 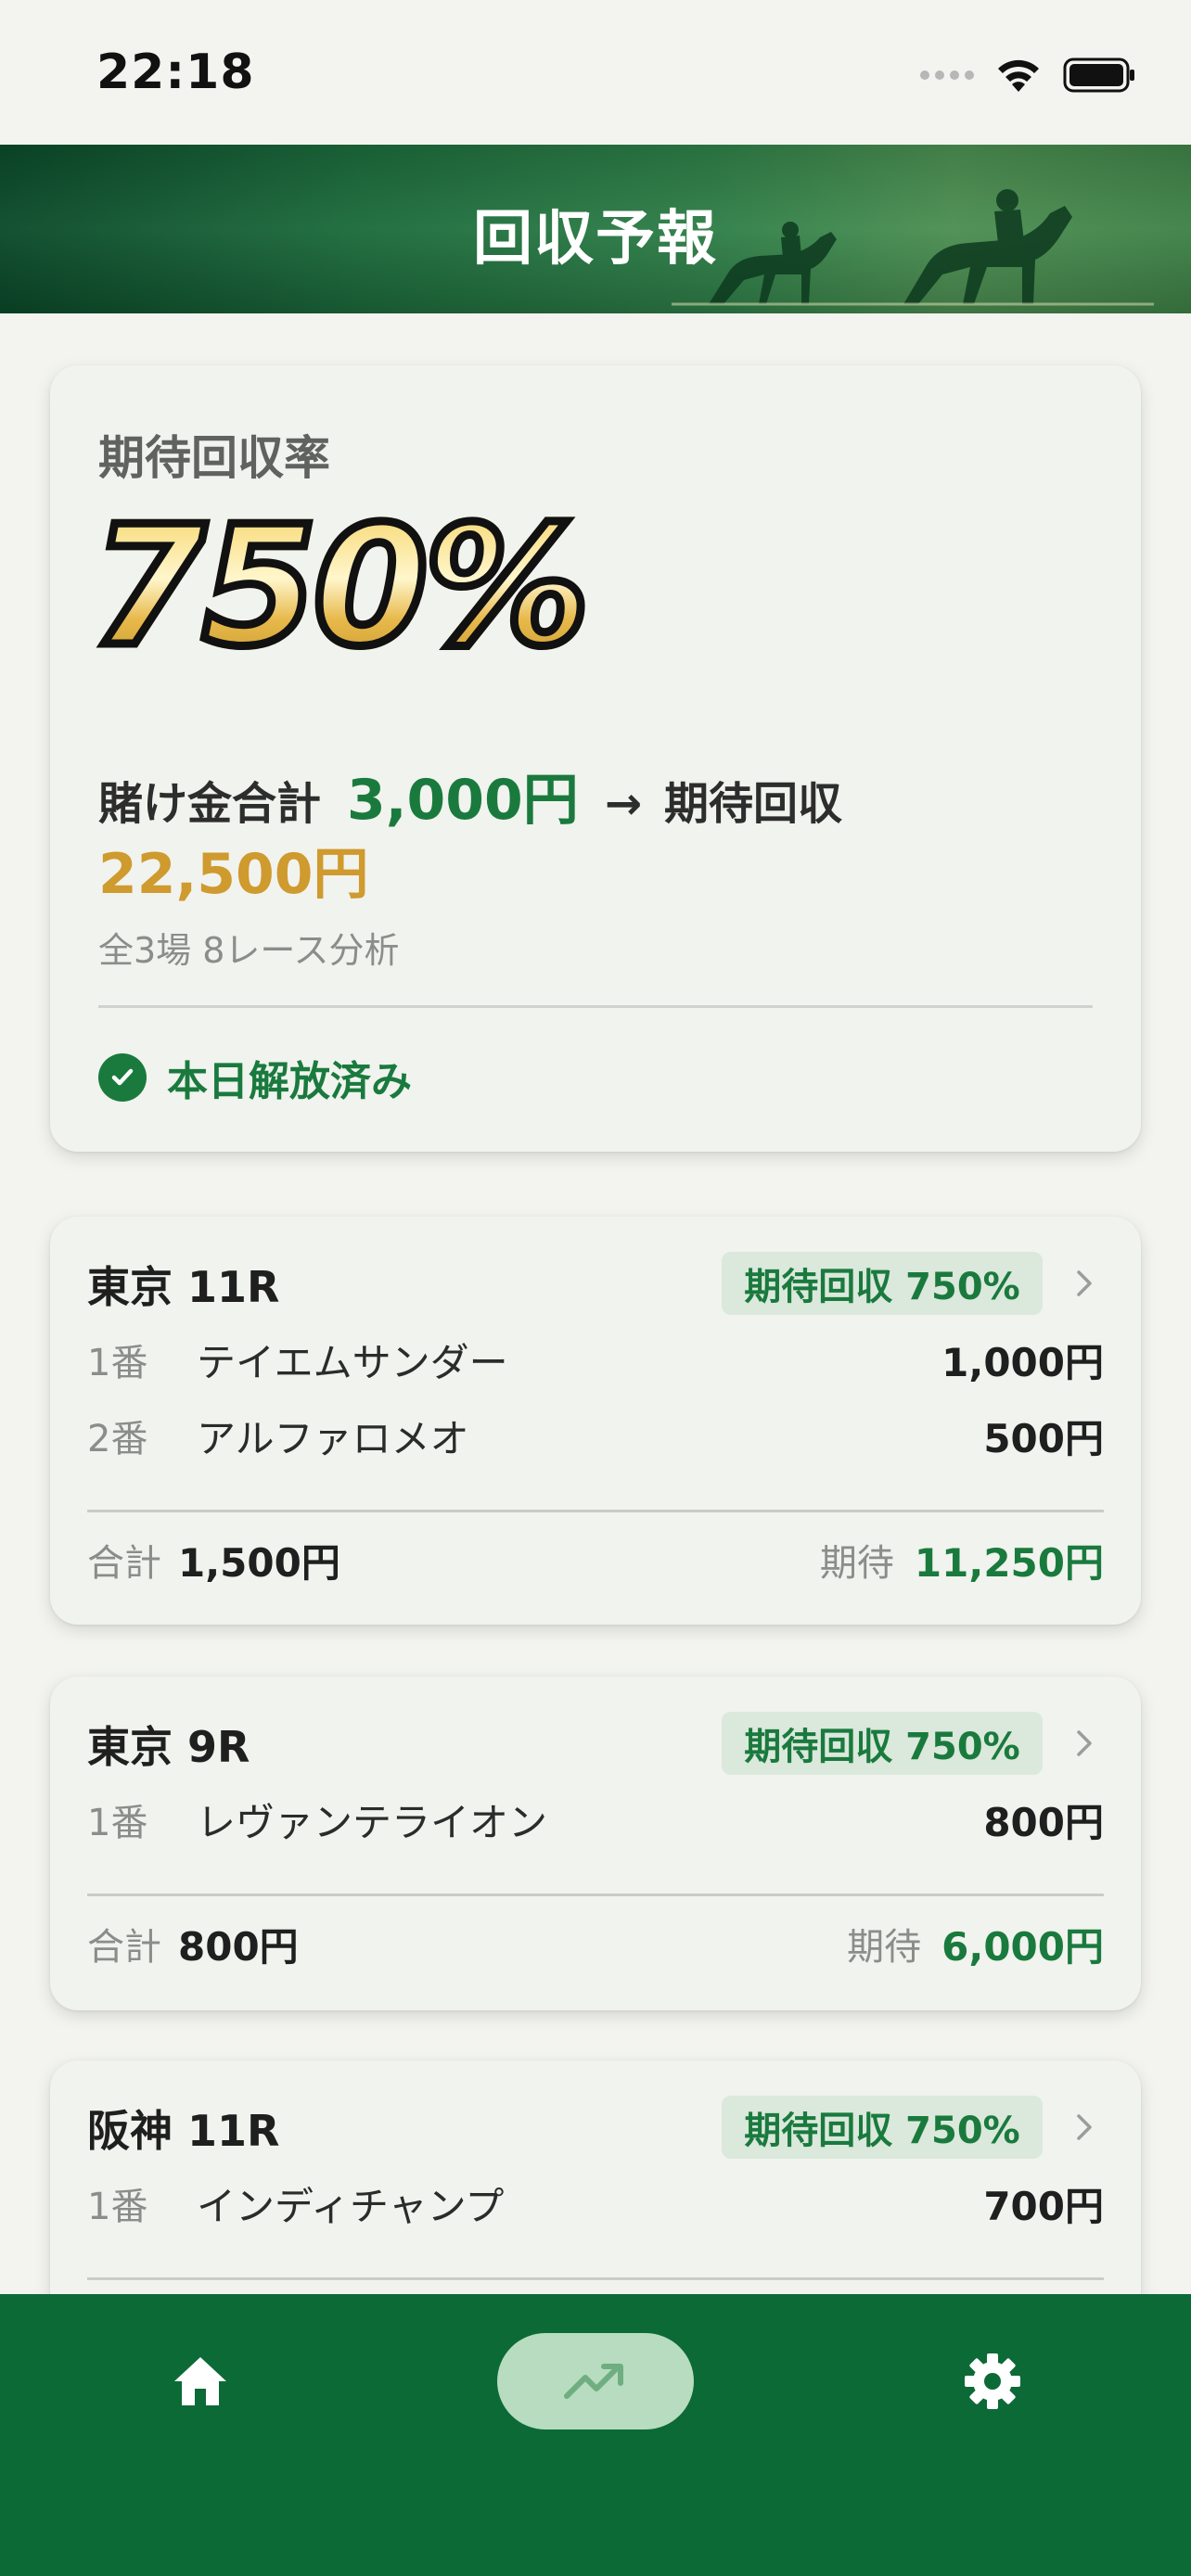 What do you see at coordinates (595, 2203) in the screenshot?
I see `bet-entry-row: 1番 インディチャンプ 700円` at bounding box center [595, 2203].